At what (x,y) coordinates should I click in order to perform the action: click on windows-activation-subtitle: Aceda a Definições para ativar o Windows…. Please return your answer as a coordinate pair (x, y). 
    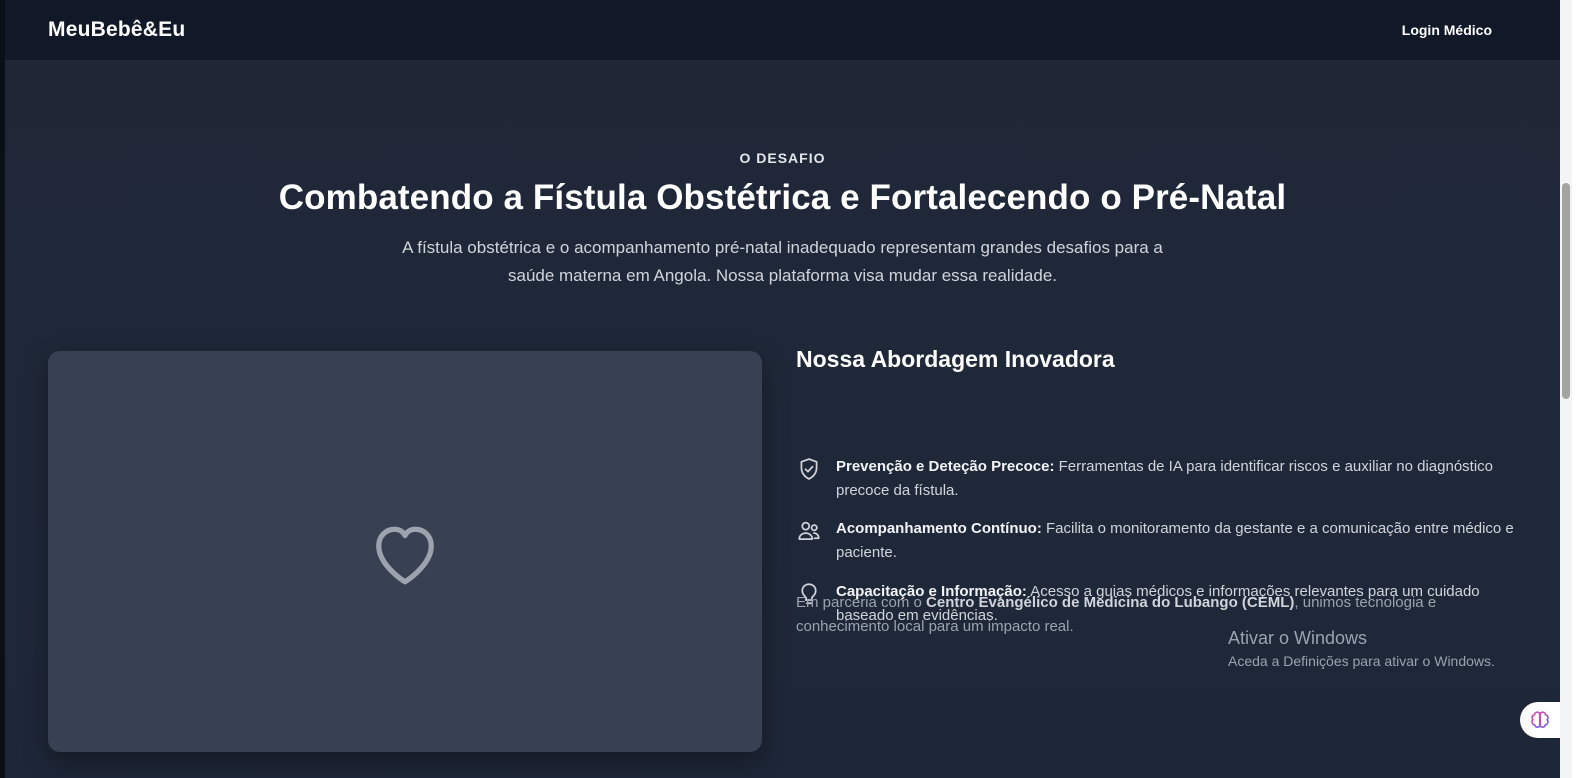
    Looking at the image, I should click on (1361, 661).